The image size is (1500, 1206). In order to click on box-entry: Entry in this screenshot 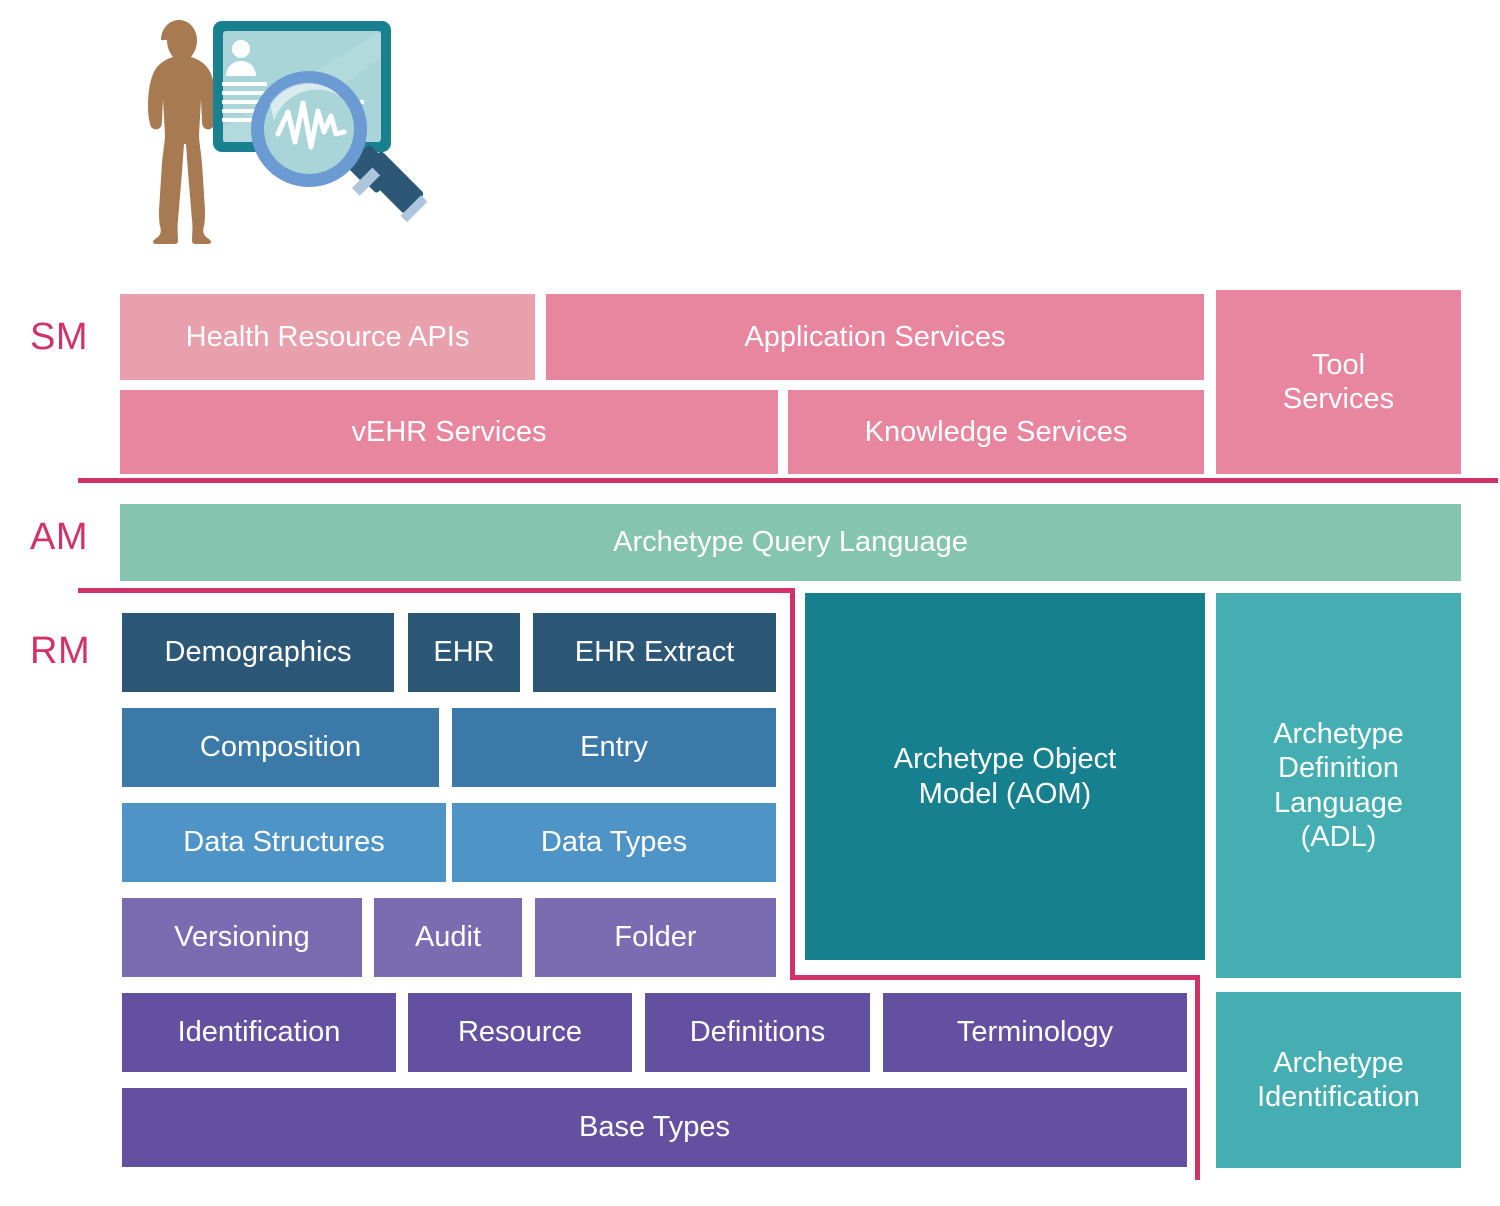, I will do `click(614, 747)`.